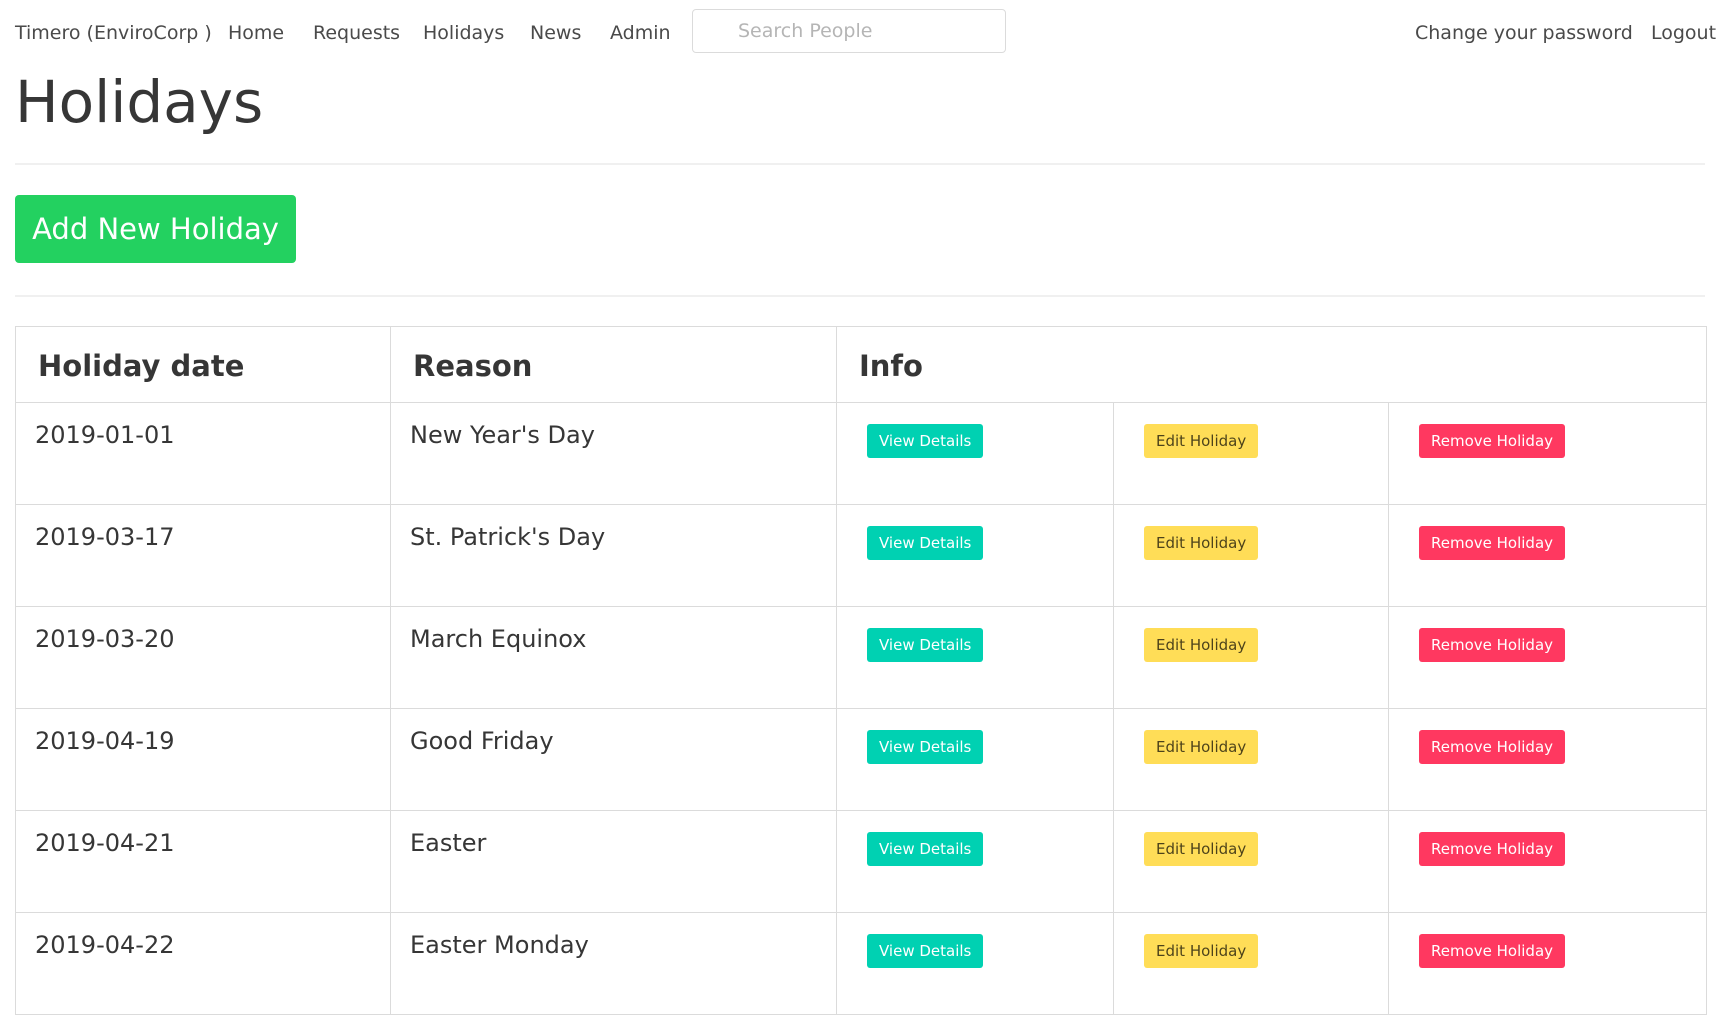  What do you see at coordinates (203, 364) in the screenshot?
I see `column-header-holiday-date: Holiday date` at bounding box center [203, 364].